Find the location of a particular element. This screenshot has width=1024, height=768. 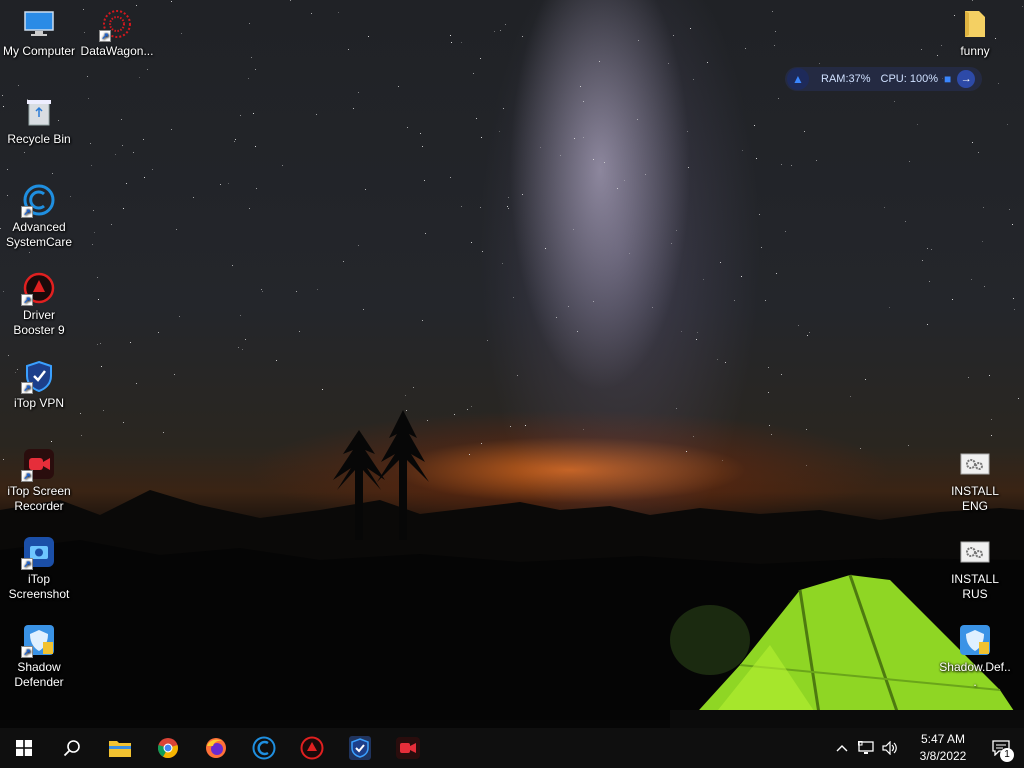

itop-screen-recorder-icon is located at coordinates (408, 748).